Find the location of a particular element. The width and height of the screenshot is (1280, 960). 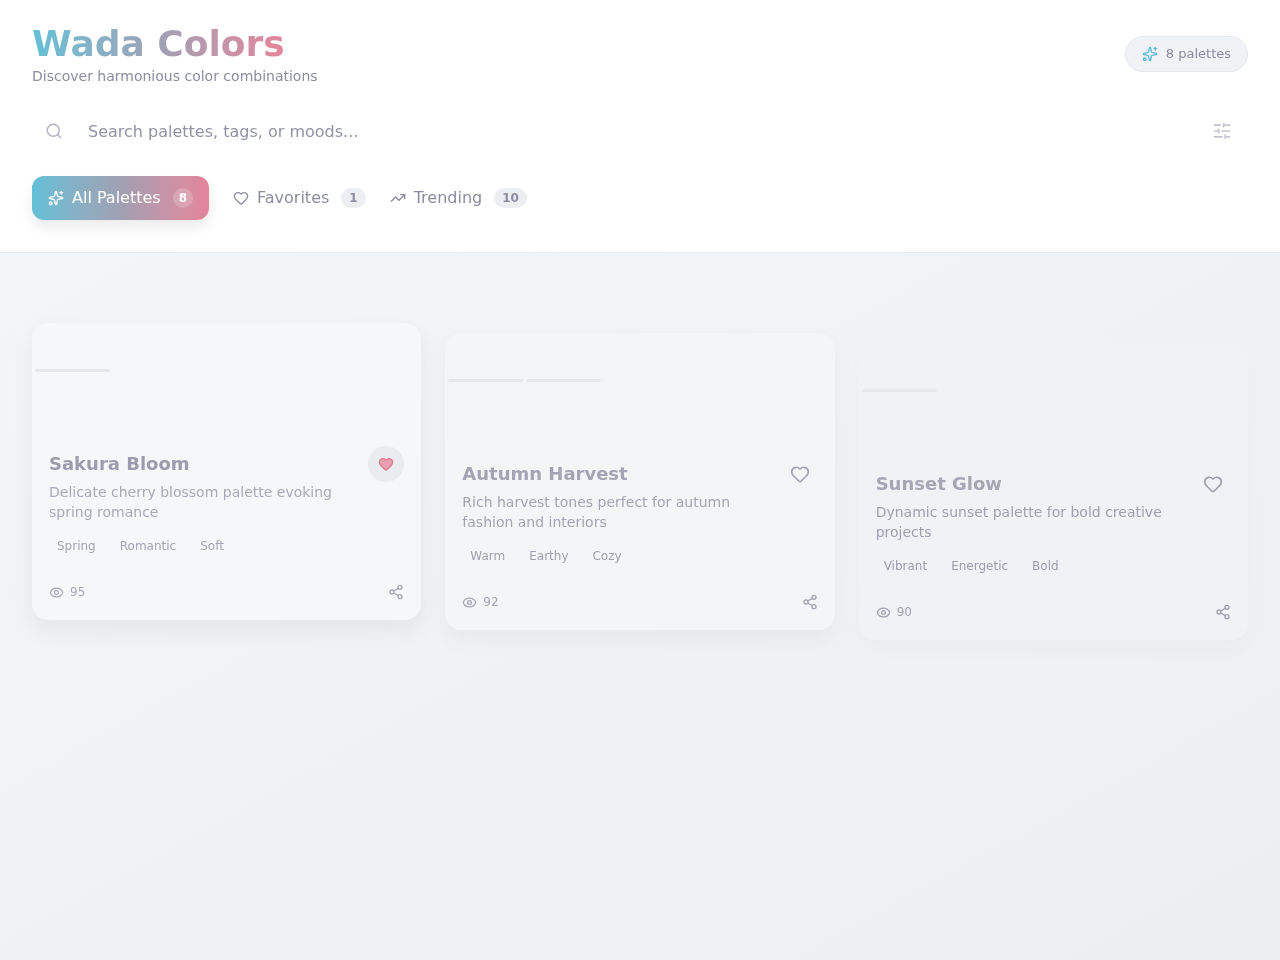

palette-card: Sakura Bloom Delicate cherry blossom palette evoking spring romance Spring Romantic Soft 95 is located at coordinates (227, 471).